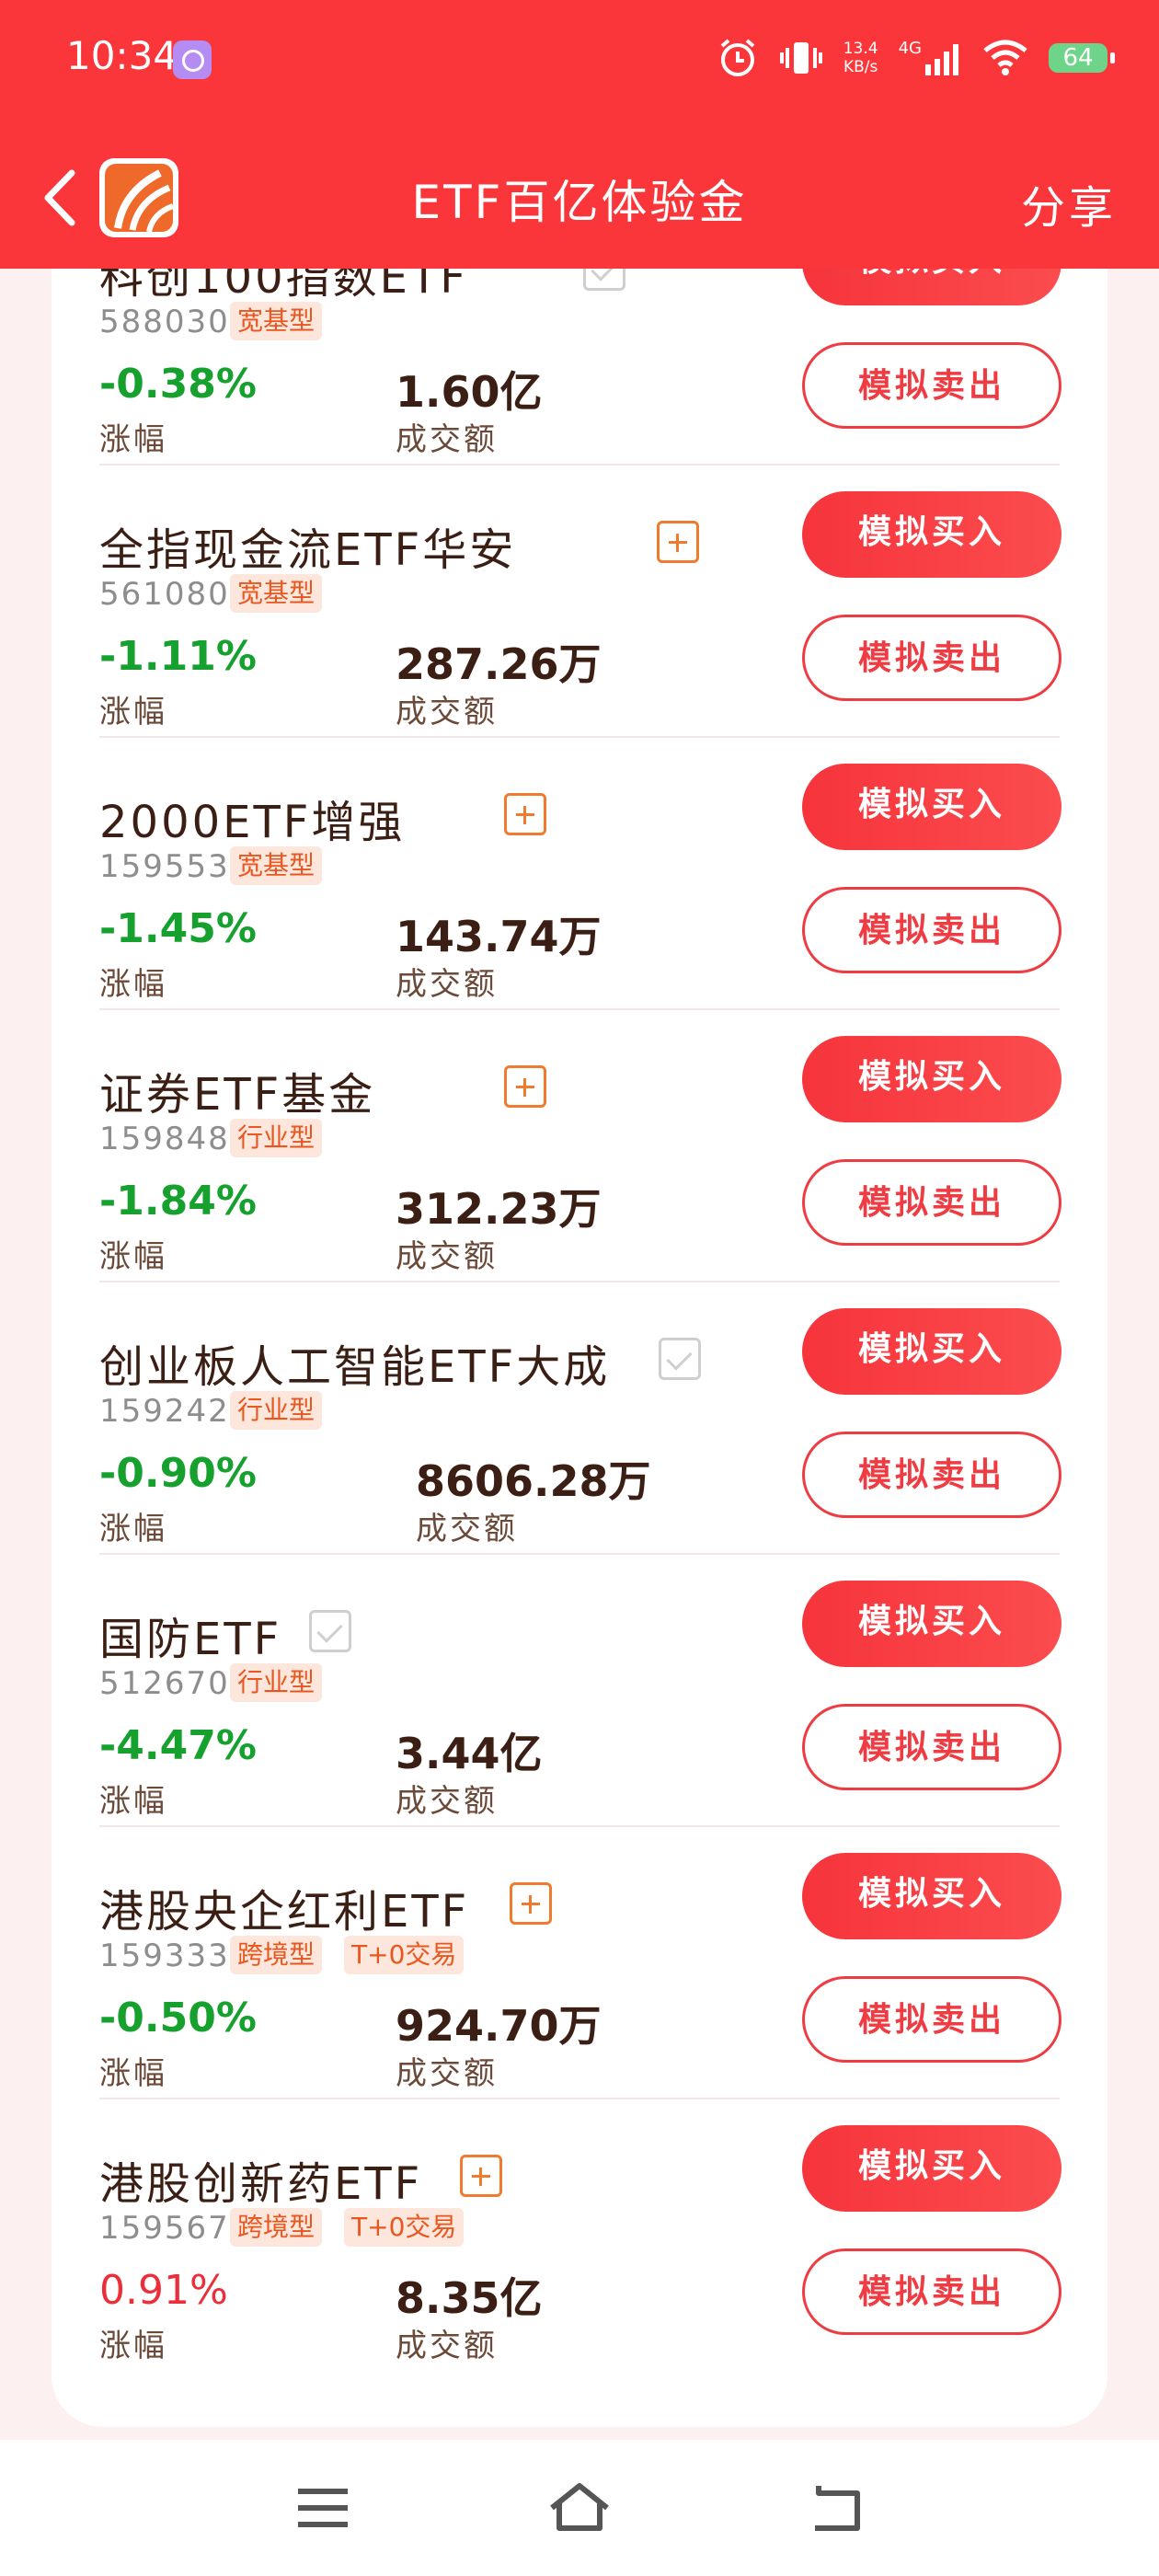 The height and width of the screenshot is (2576, 1159). I want to click on back-nav-icon, so click(837, 2508).